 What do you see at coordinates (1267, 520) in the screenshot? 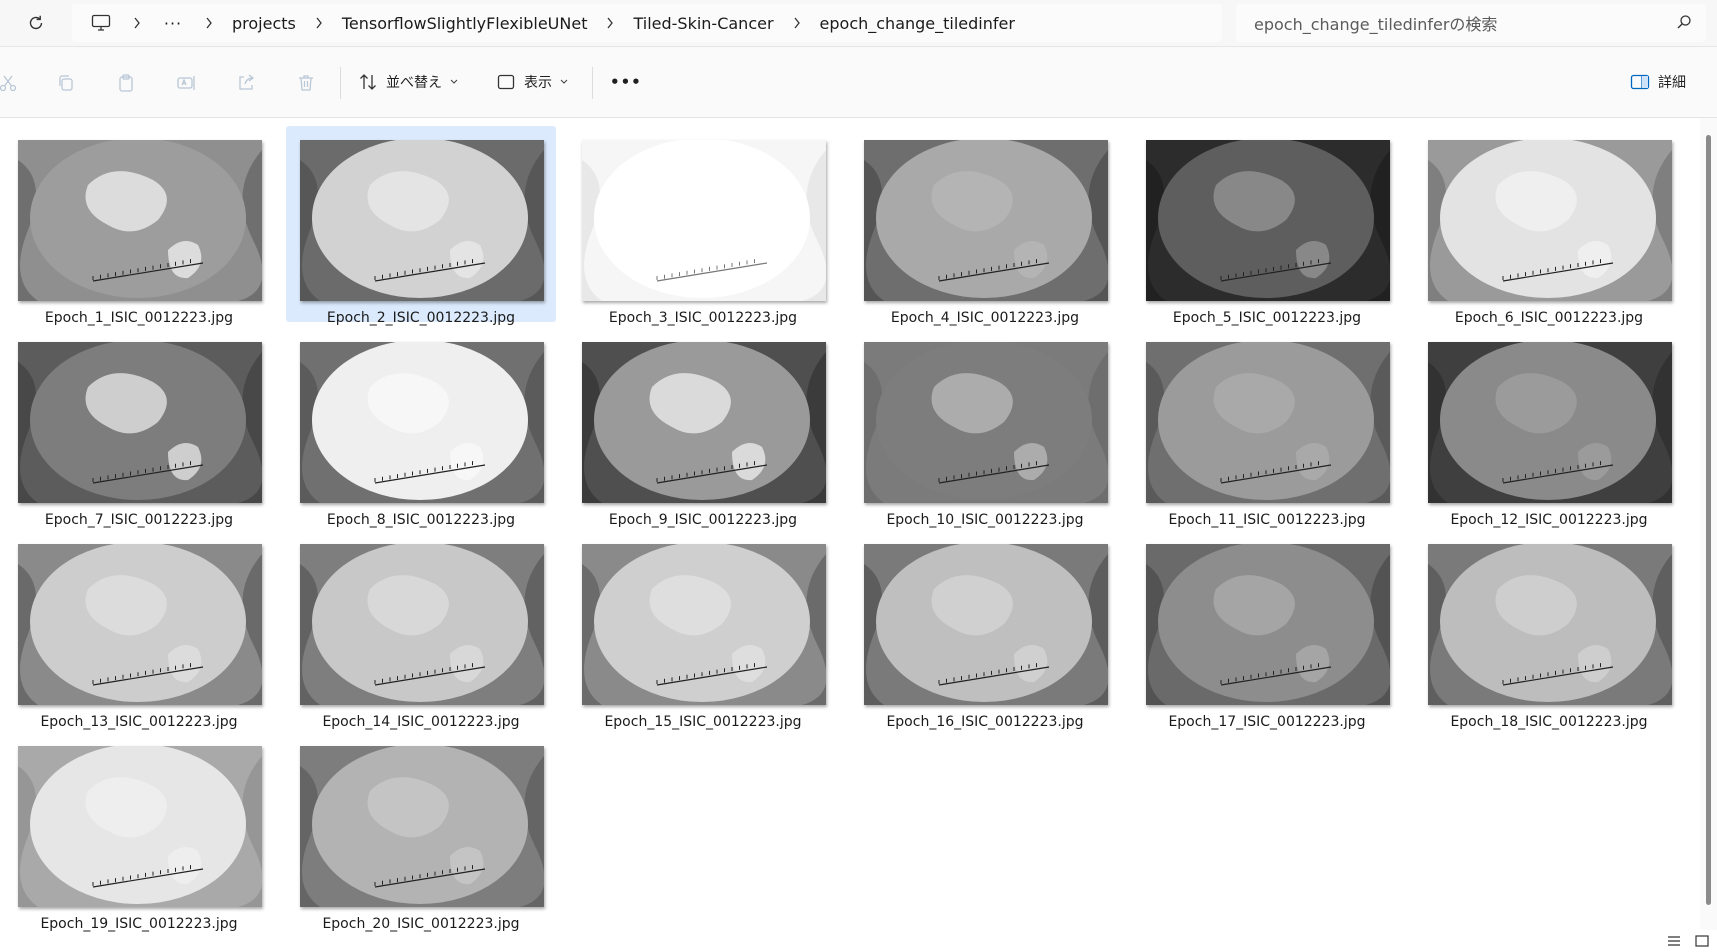
I see `file-name-label: Epoch_11_ISIC_0012223.jpg` at bounding box center [1267, 520].